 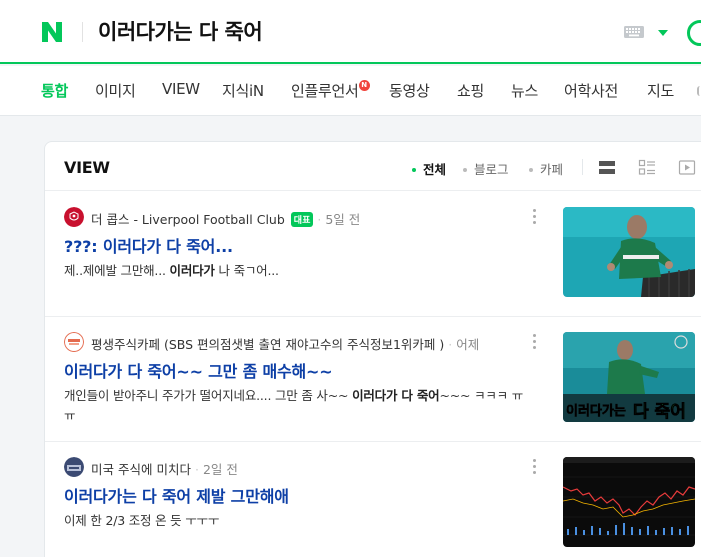 What do you see at coordinates (634, 32) in the screenshot?
I see `keyboard-icon` at bounding box center [634, 32].